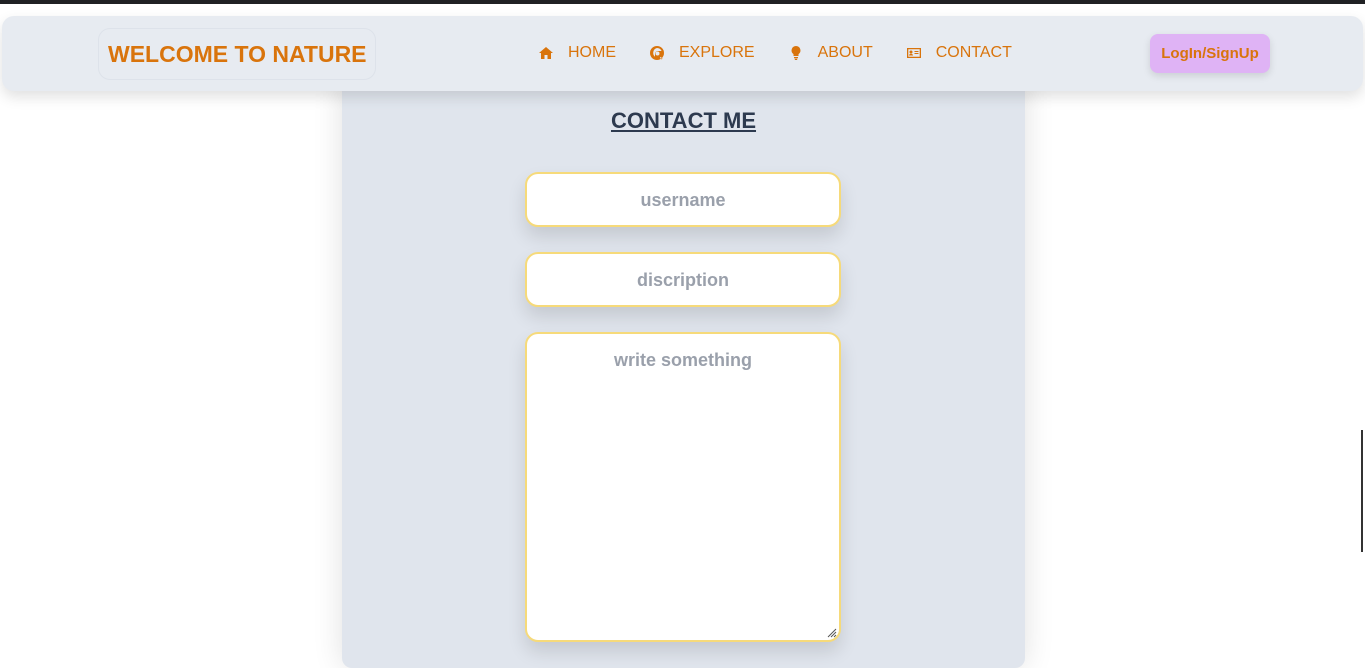  Describe the element at coordinates (913, 53) in the screenshot. I see `contact-card-icon` at that location.